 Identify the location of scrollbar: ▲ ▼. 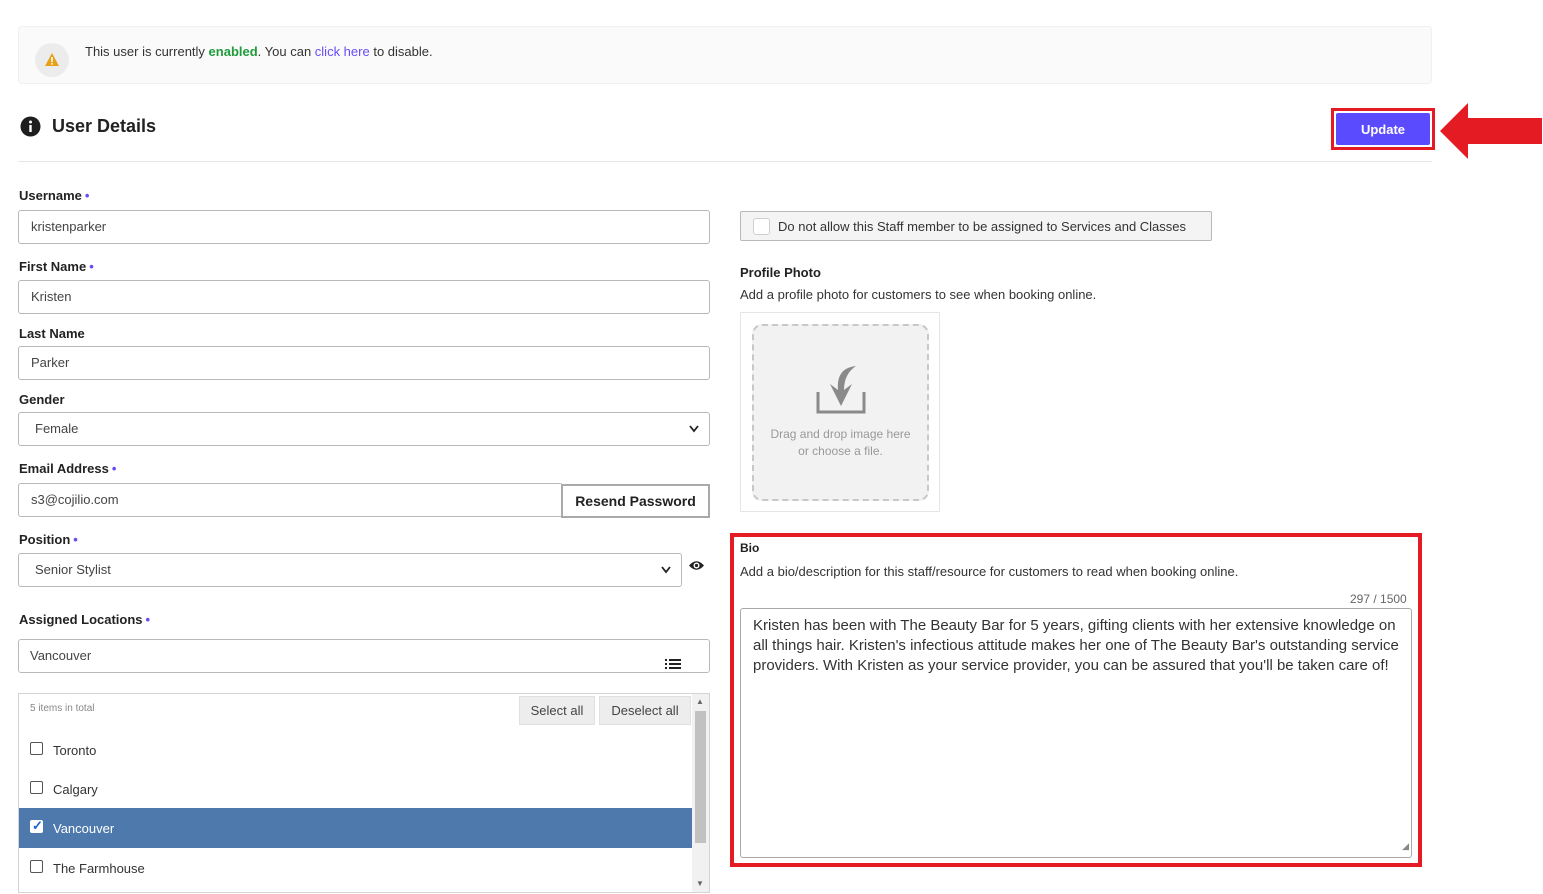
(700, 793).